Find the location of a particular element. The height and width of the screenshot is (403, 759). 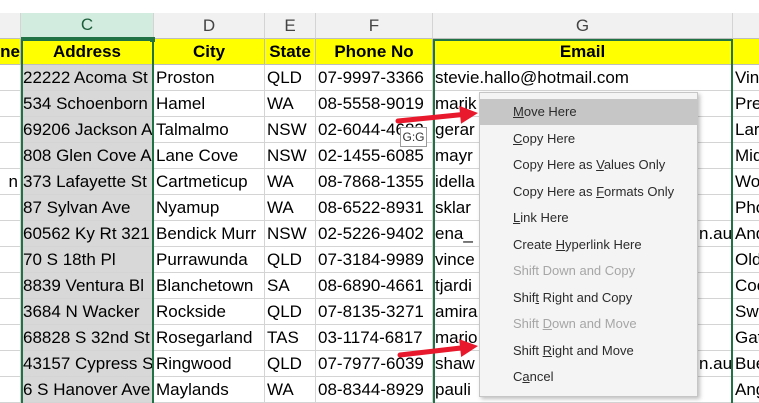

column-header-F: F is located at coordinates (374, 26).